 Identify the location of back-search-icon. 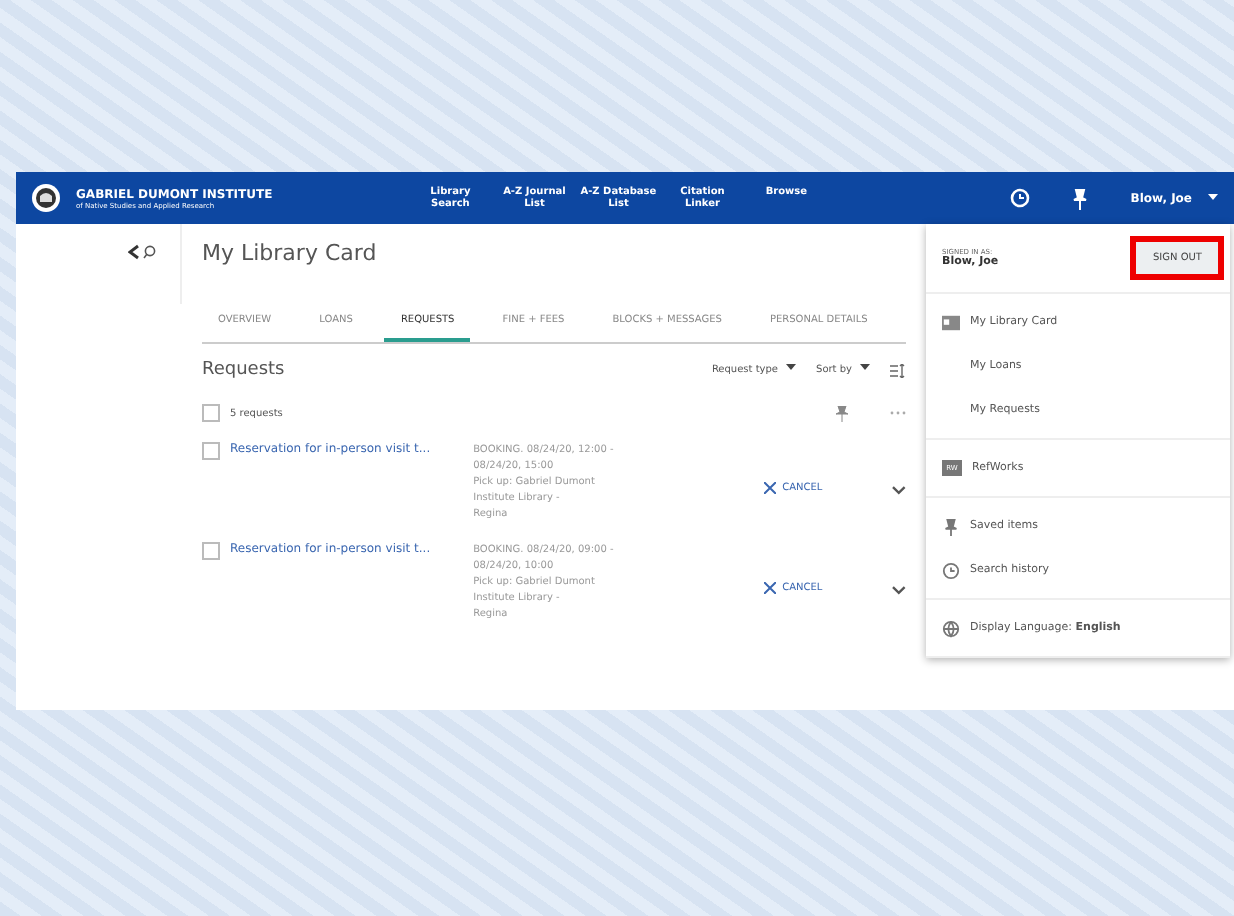
(144, 252).